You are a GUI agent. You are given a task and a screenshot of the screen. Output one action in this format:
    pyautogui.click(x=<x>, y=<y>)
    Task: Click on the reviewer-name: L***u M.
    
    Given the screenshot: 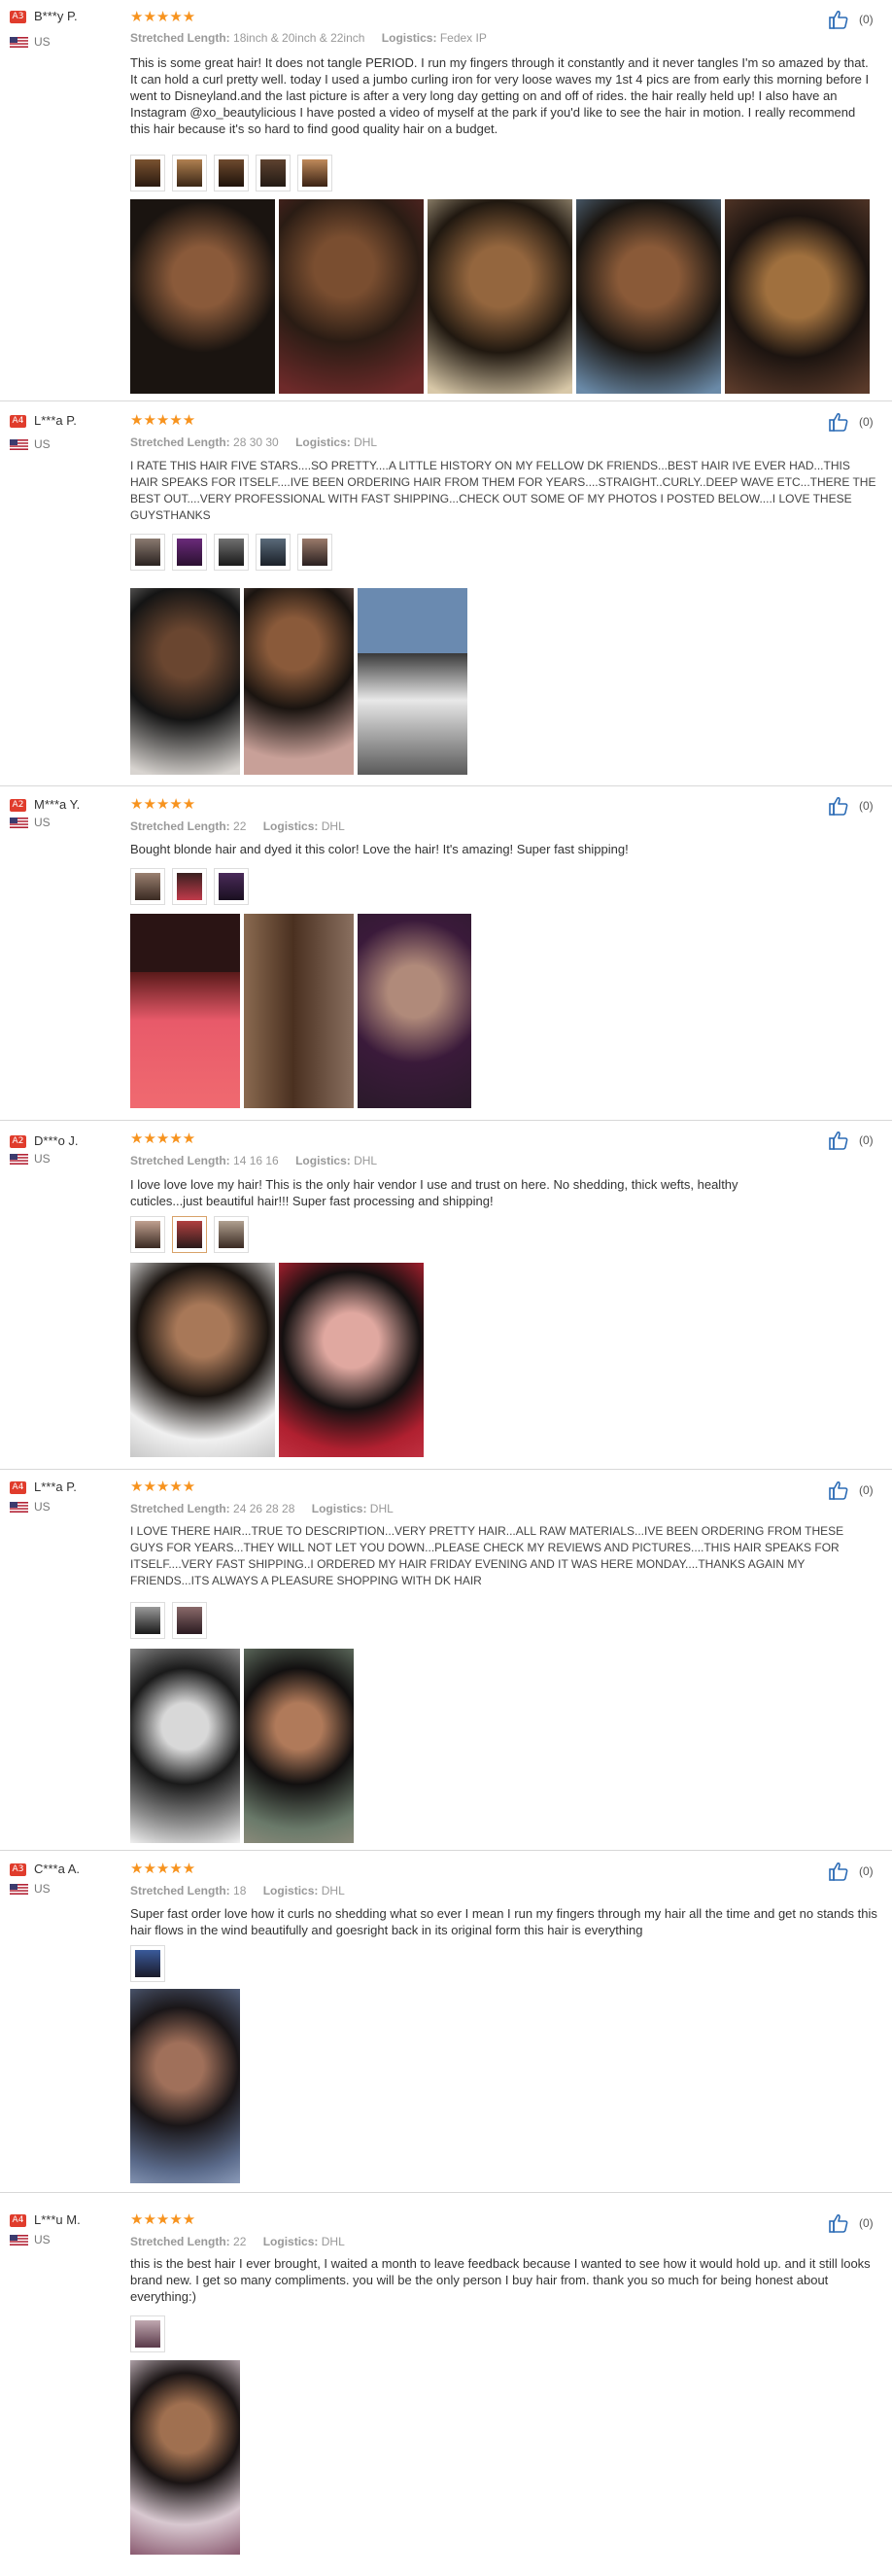 What is the action you would take?
    pyautogui.click(x=57, y=2219)
    